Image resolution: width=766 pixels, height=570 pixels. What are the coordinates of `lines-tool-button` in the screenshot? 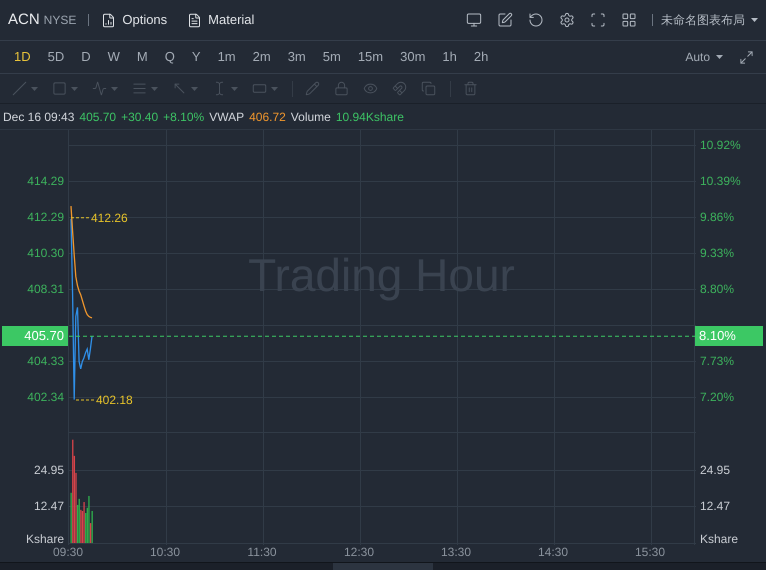 It's located at (145, 88).